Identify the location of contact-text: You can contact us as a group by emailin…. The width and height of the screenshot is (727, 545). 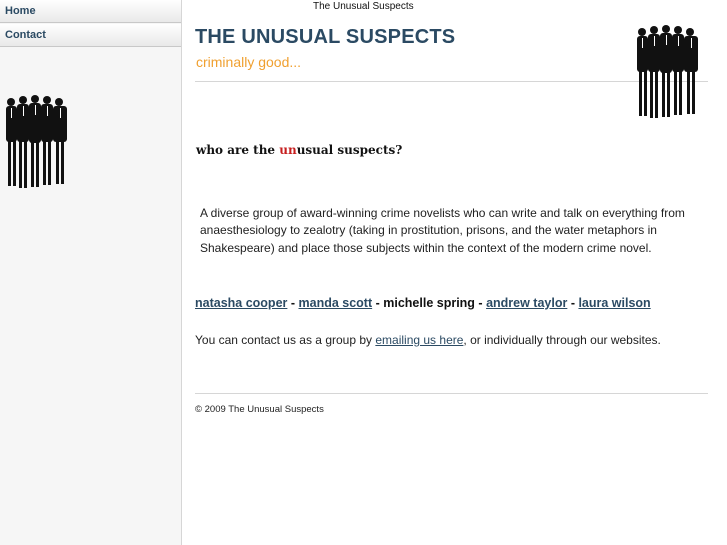
(428, 340).